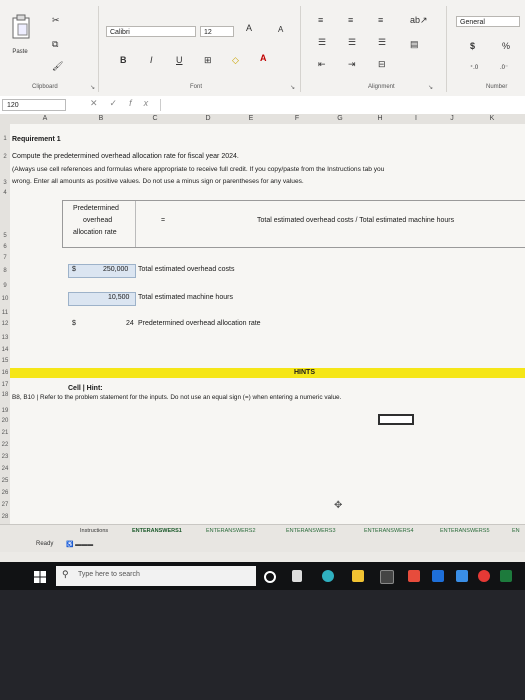 This screenshot has height=700, width=525. What do you see at coordinates (311, 531) in the screenshot?
I see `tab-enteranswers3: ENTERANSWERS3` at bounding box center [311, 531].